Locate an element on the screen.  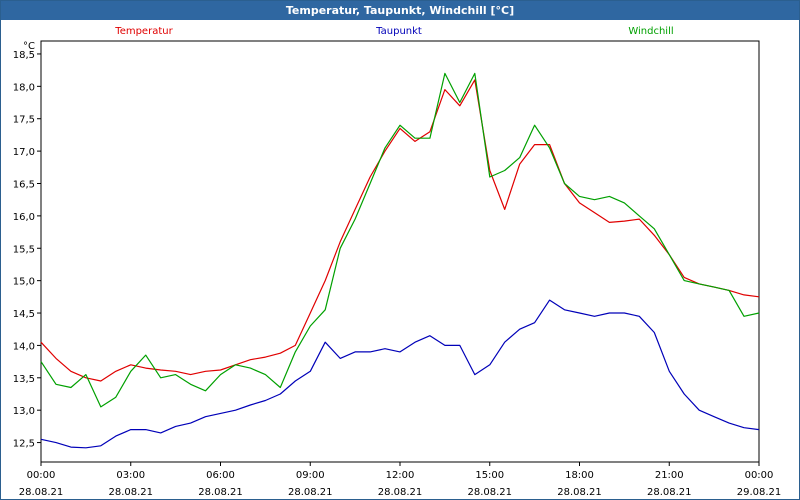
y-tick-label: 14,5 is located at coordinates (24, 314).